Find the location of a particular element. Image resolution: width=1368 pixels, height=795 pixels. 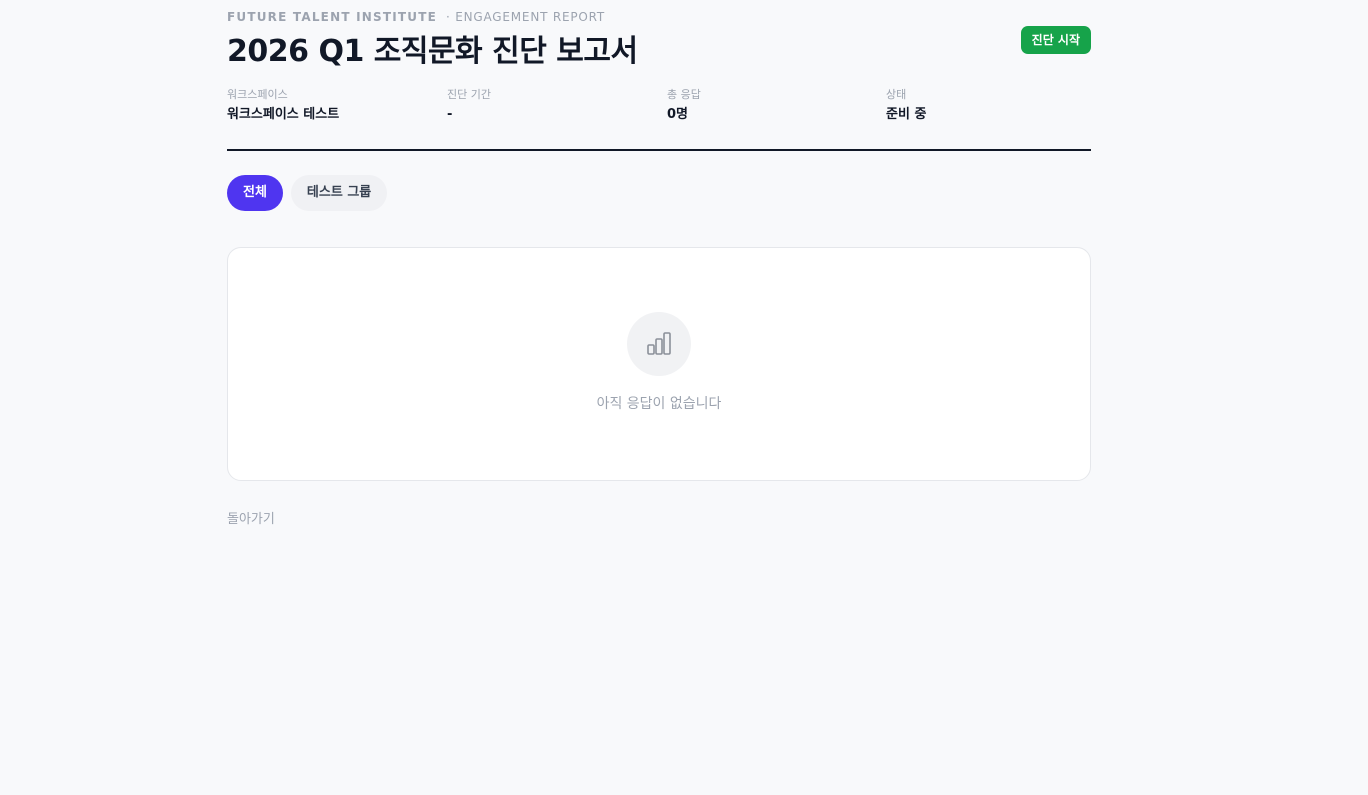

back-link: 돌아가기 is located at coordinates (251, 517).